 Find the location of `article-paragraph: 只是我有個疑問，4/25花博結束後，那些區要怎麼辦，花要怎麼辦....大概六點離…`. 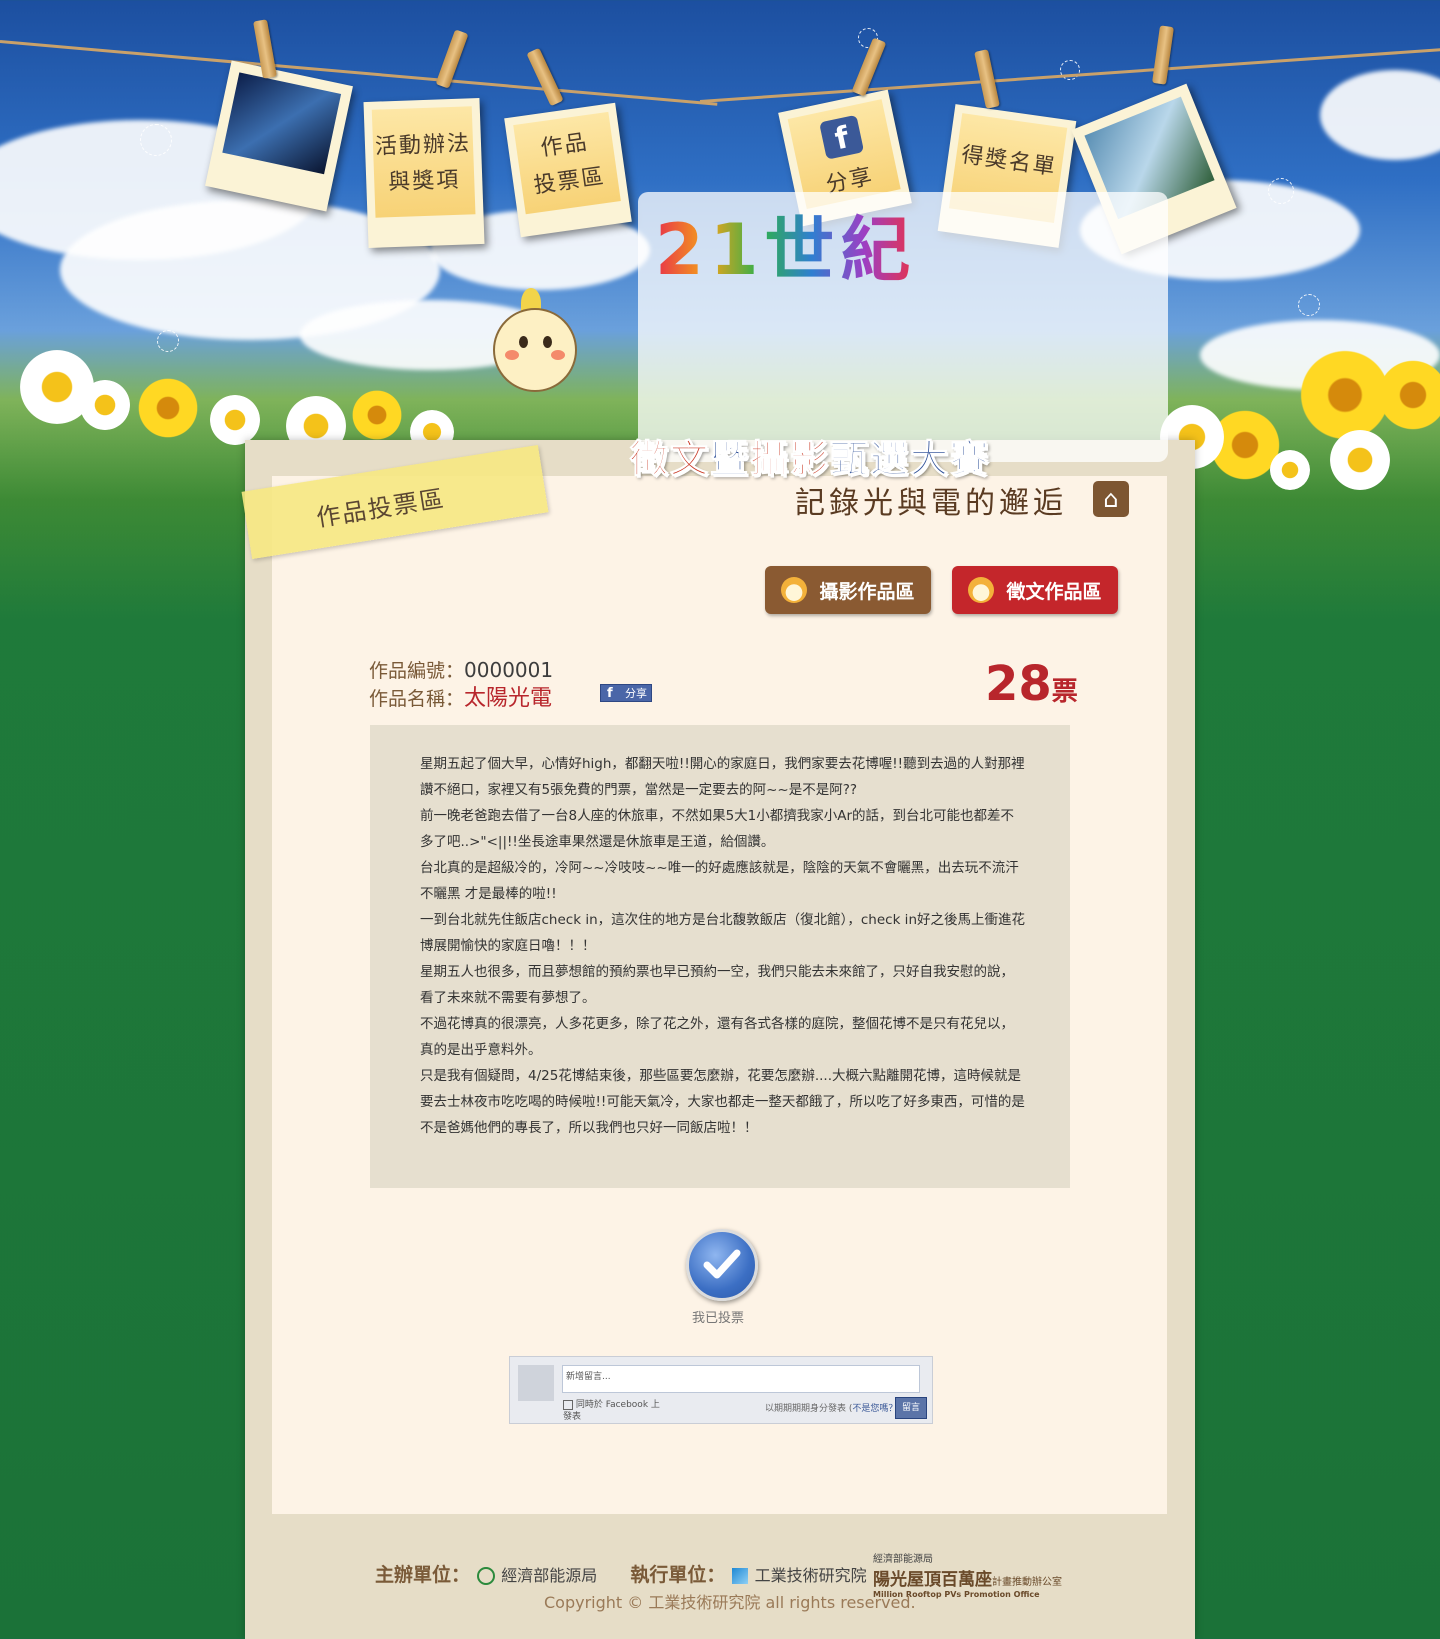

article-paragraph: 只是我有個疑問，4/25花博結束後，那些區要怎麼辦，花要怎麼辦....大概六點離… is located at coordinates (722, 1102).